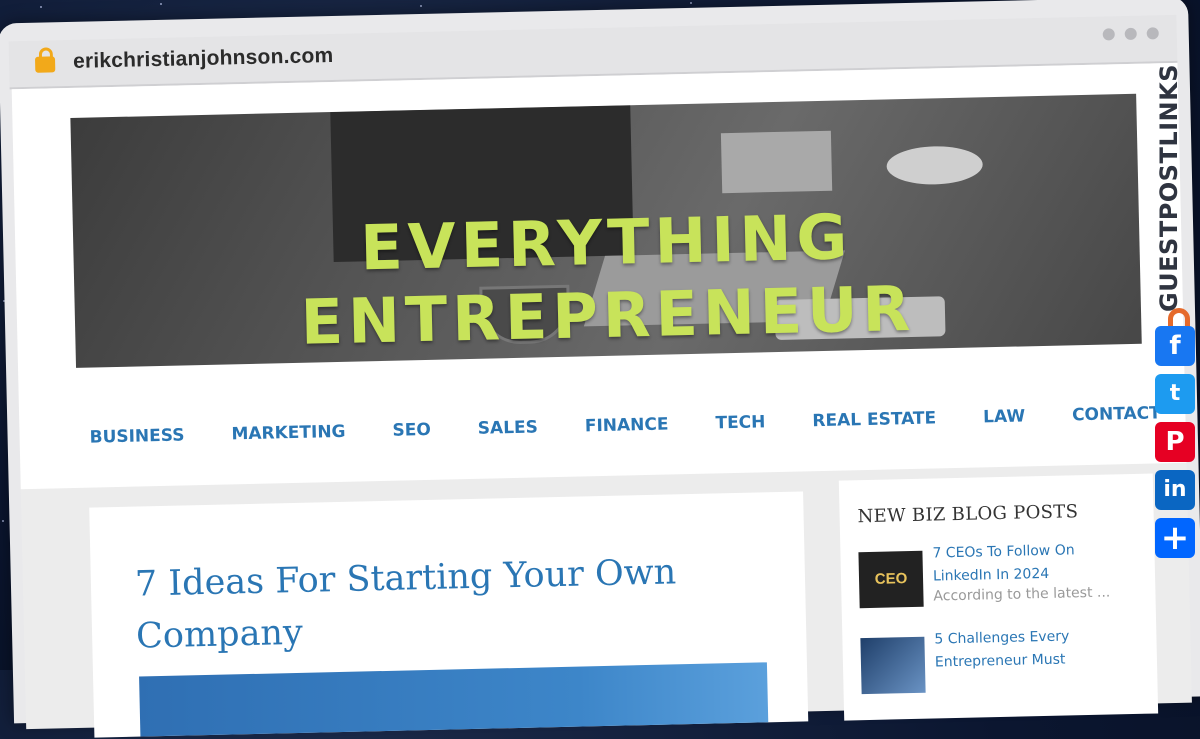 The height and width of the screenshot is (739, 1200). I want to click on banner-mouse, so click(935, 165).